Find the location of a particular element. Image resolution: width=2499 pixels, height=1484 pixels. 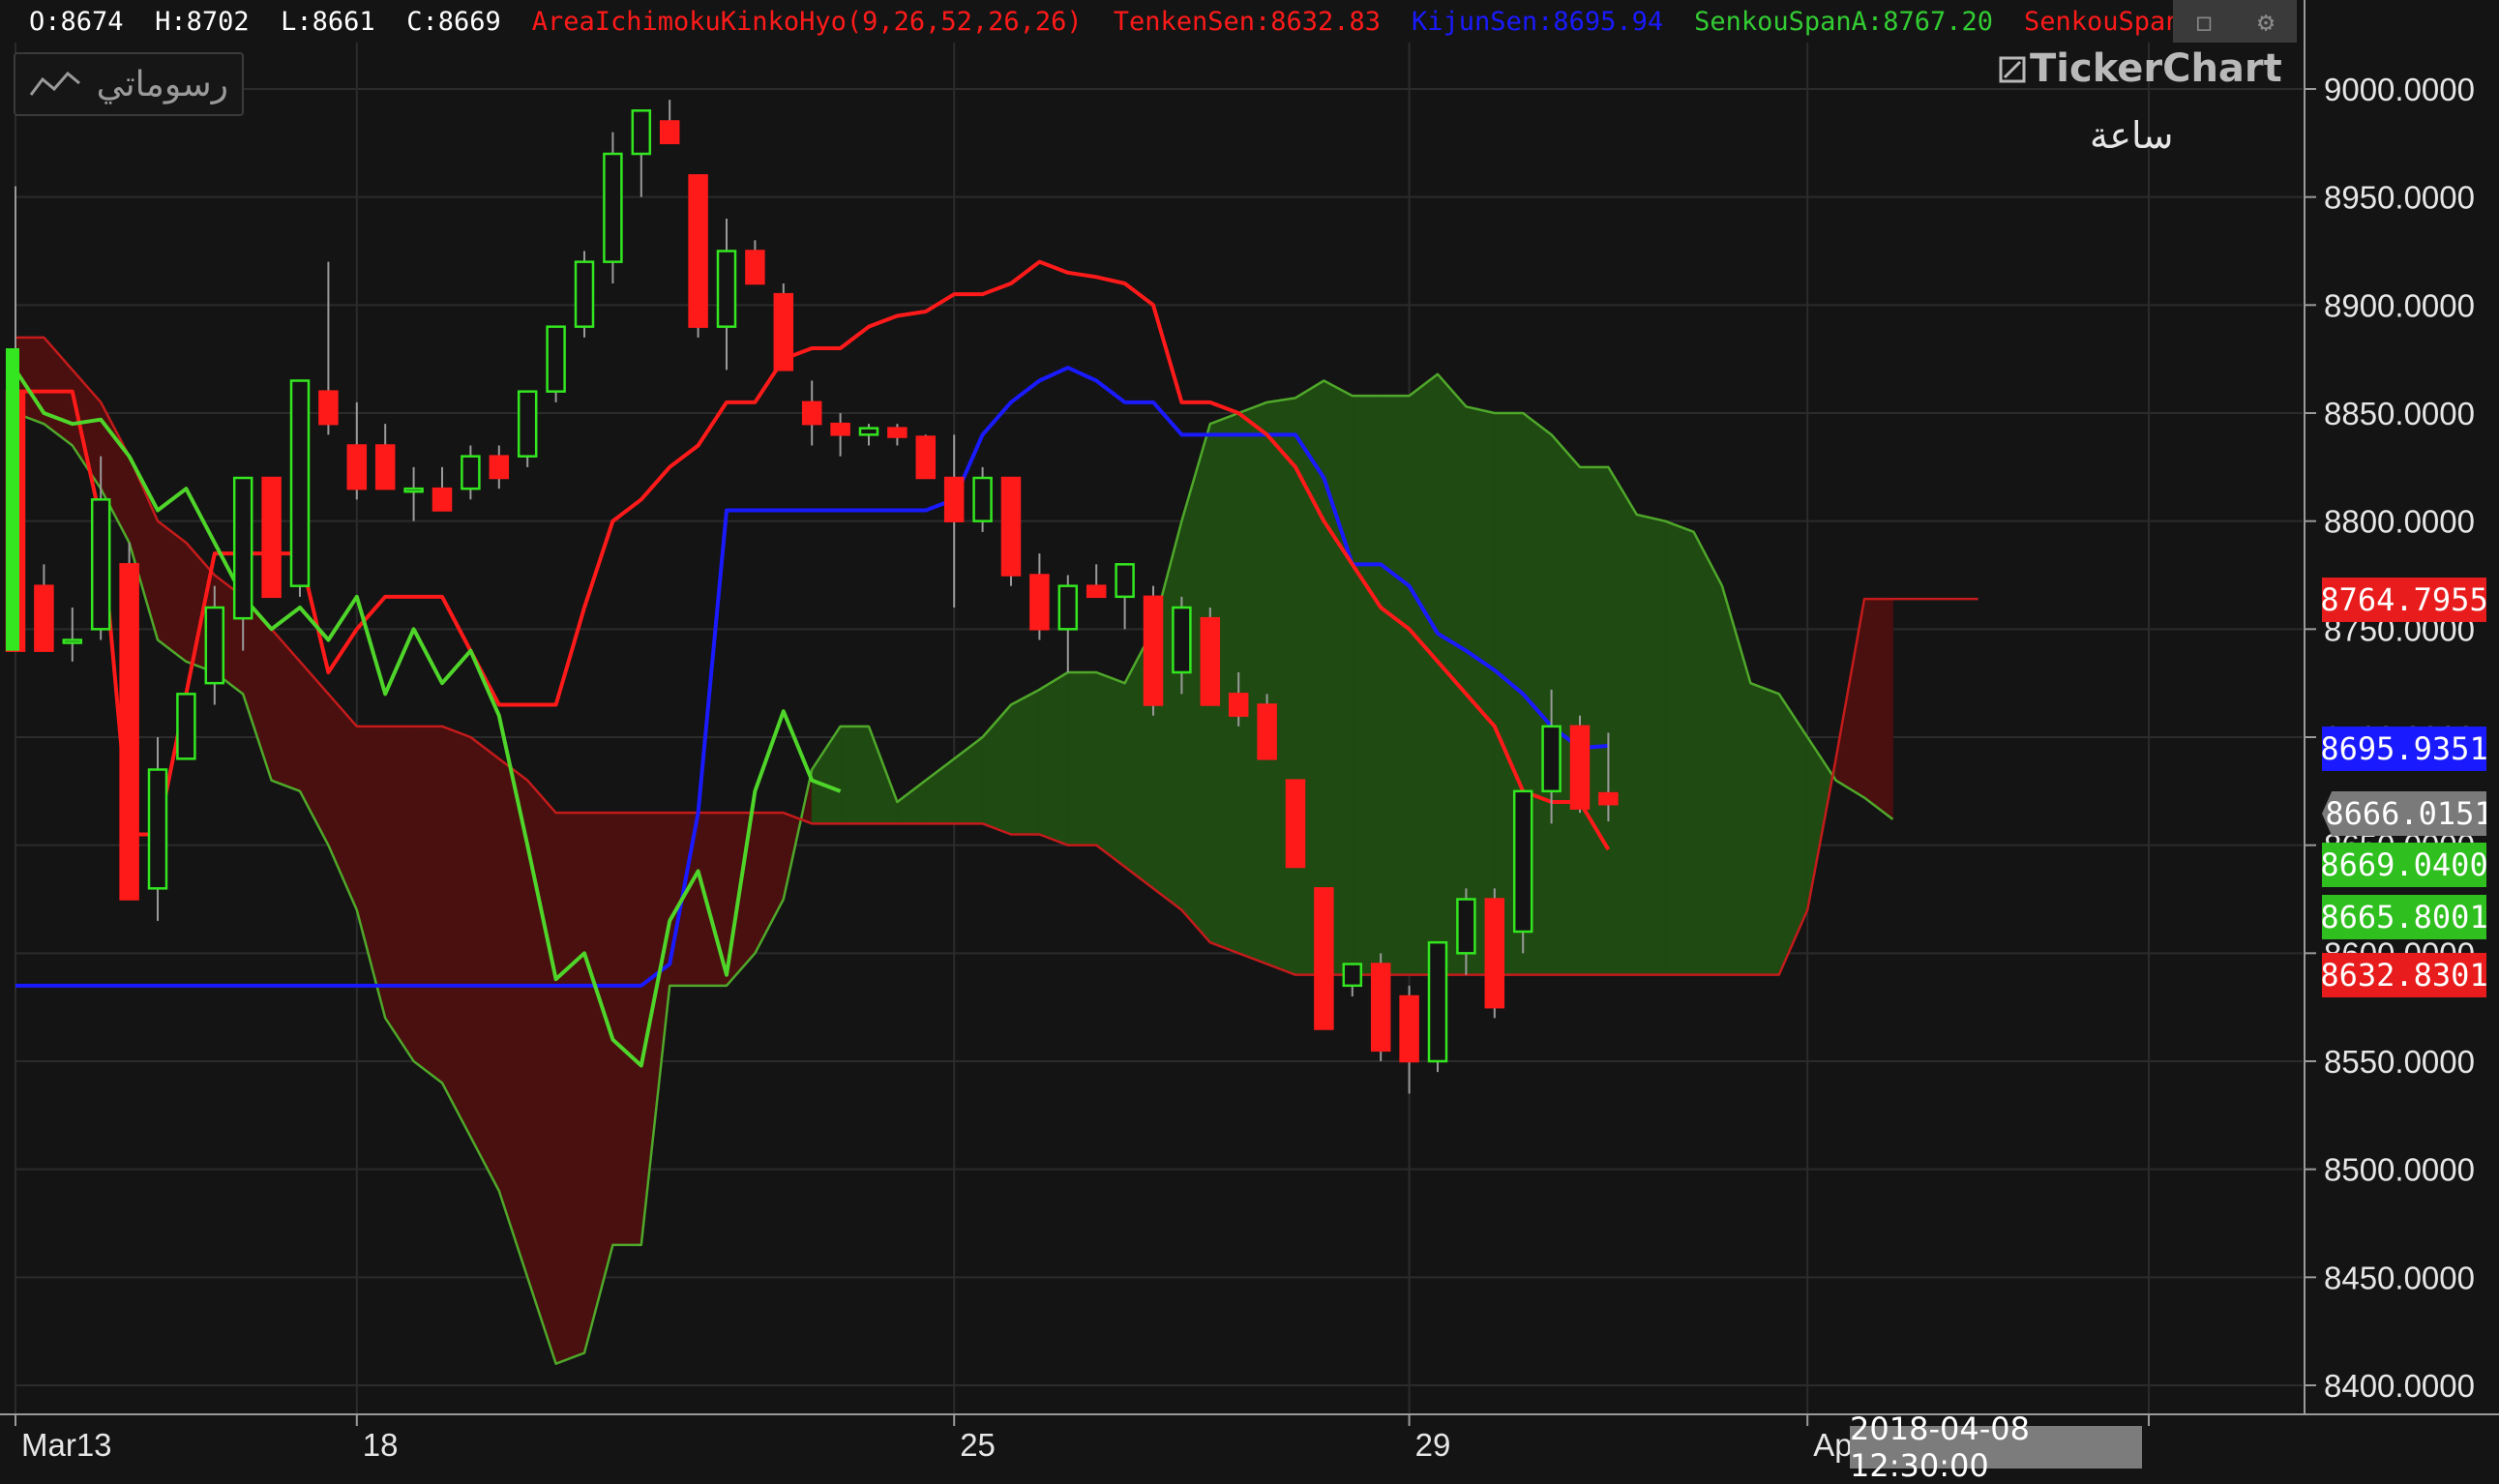

low-value: L:8661 is located at coordinates (328, 21).